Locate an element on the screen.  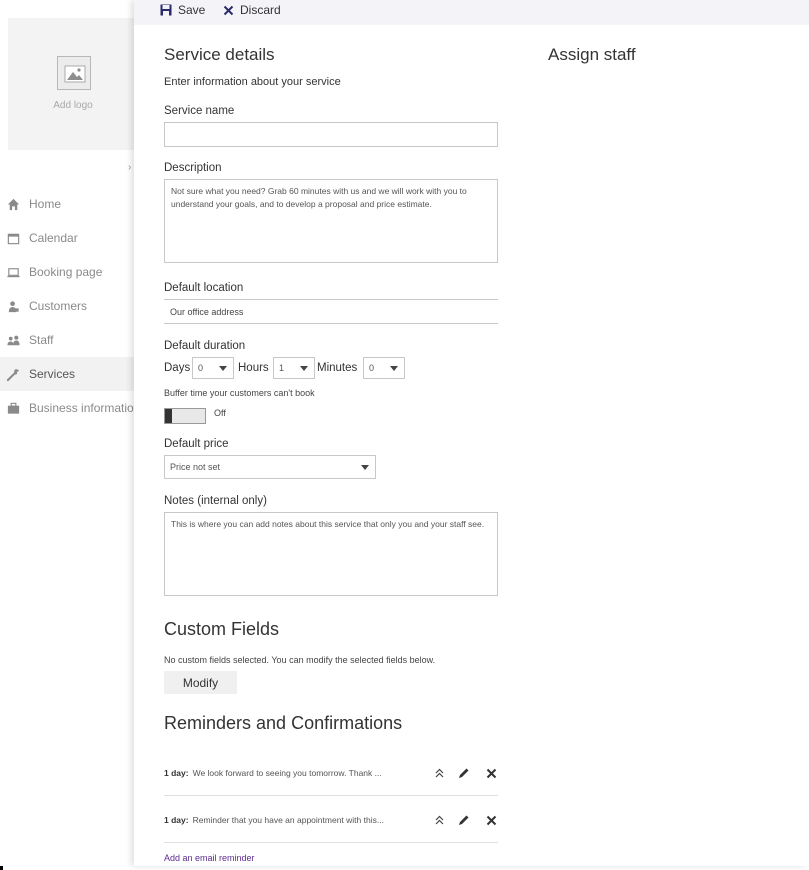
image-placeholder-icon is located at coordinates (74, 73).